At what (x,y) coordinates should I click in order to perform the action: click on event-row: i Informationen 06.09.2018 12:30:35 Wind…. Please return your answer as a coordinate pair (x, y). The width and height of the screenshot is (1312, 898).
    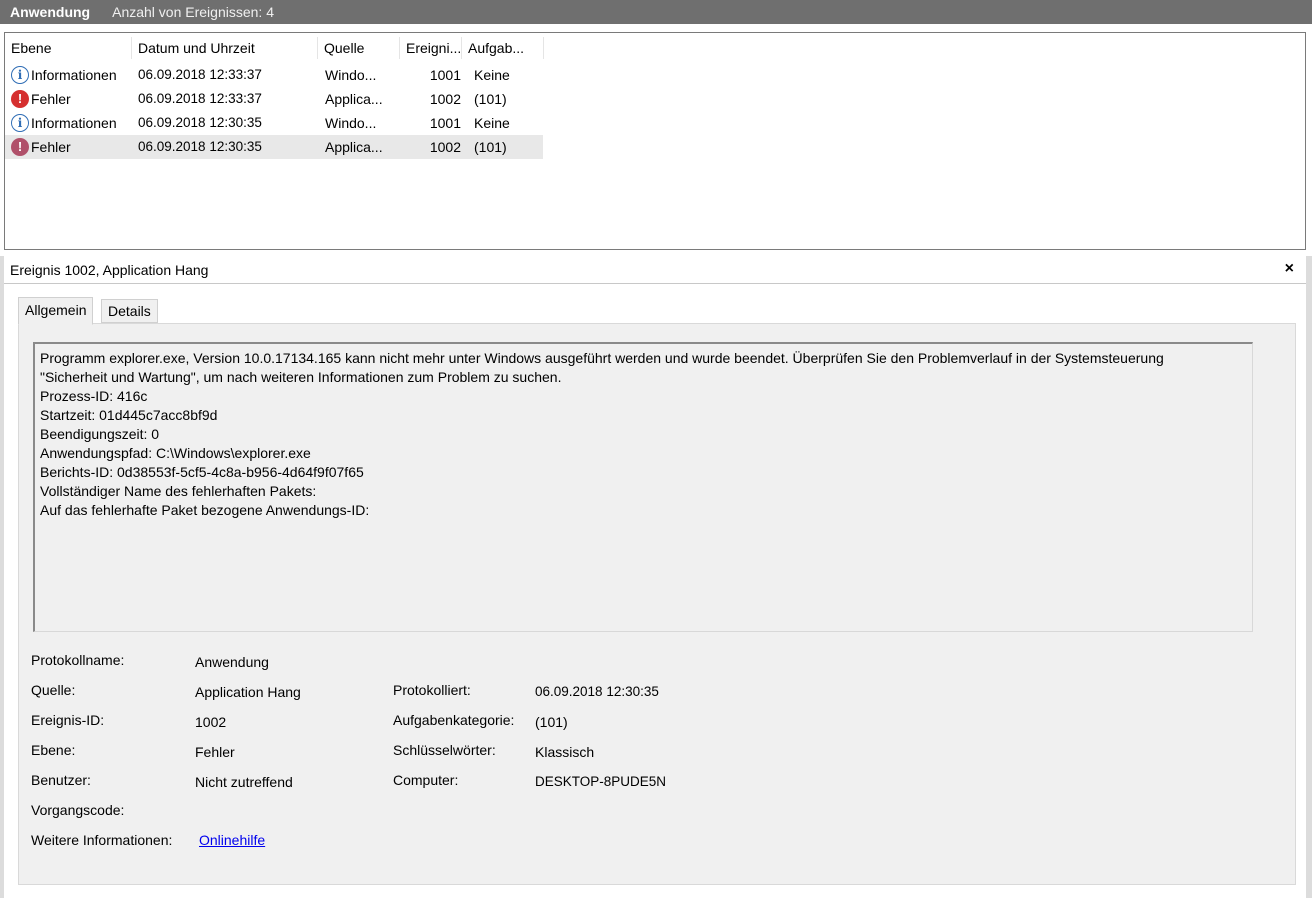
    Looking at the image, I should click on (274, 123).